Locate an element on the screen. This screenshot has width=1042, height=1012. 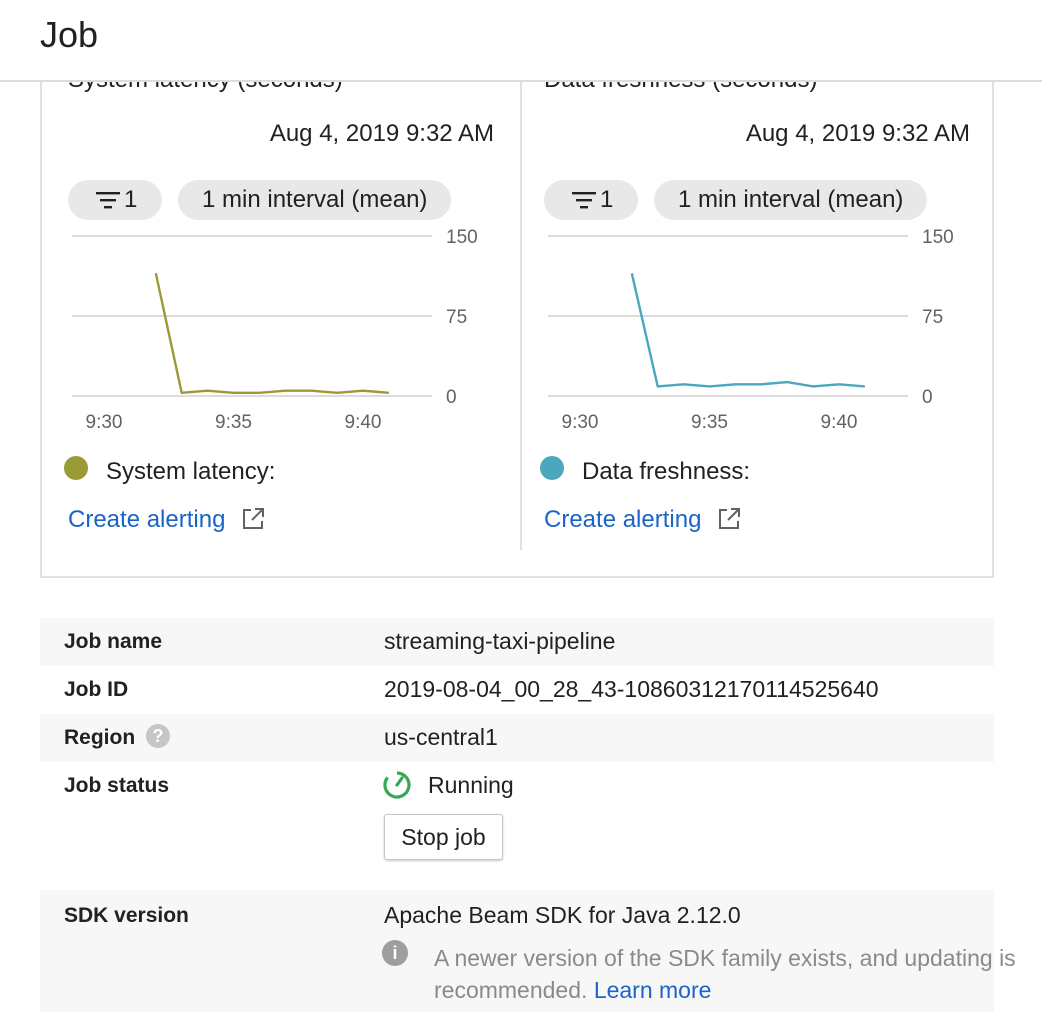
stop-job-button: Stop job is located at coordinates (443, 837).